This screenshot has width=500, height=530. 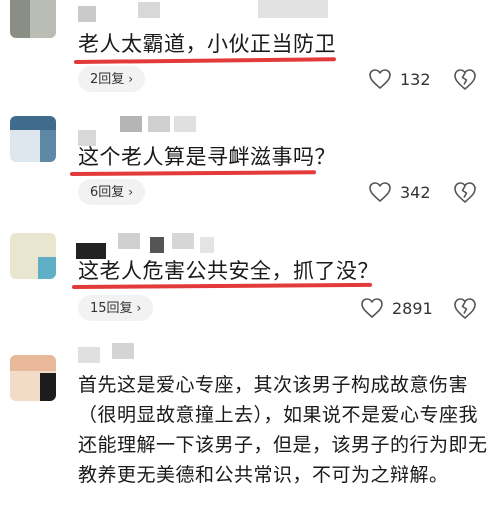 I want to click on replies-button: 2回复 ›, so click(x=112, y=79).